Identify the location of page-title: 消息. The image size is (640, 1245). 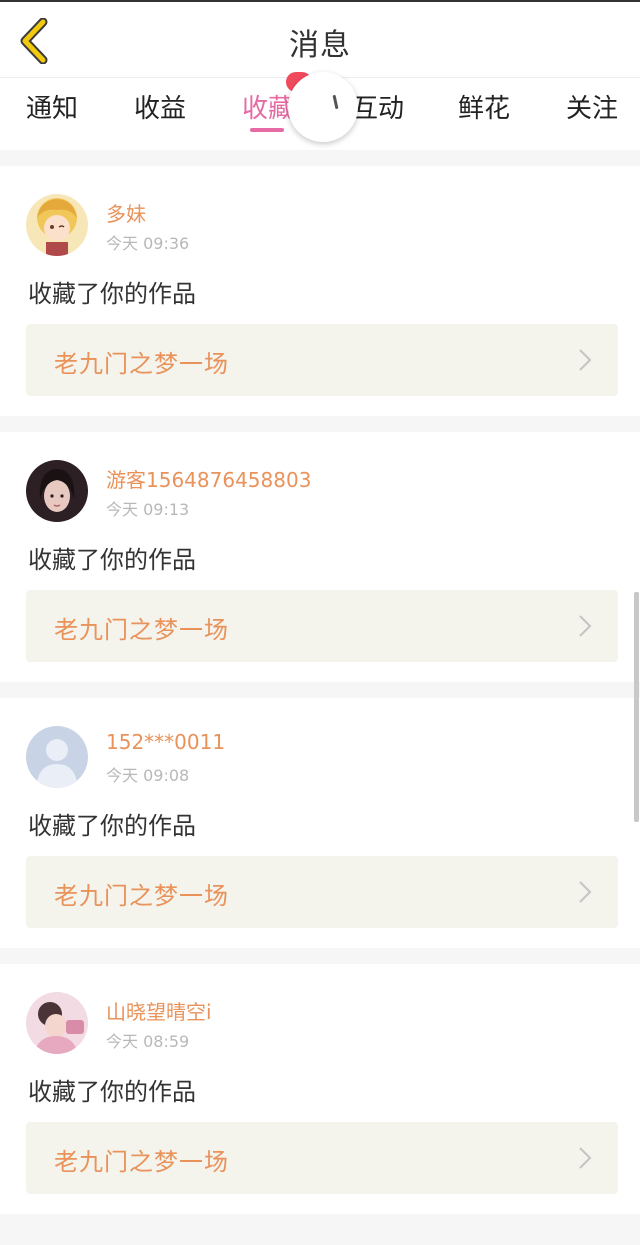
(320, 45).